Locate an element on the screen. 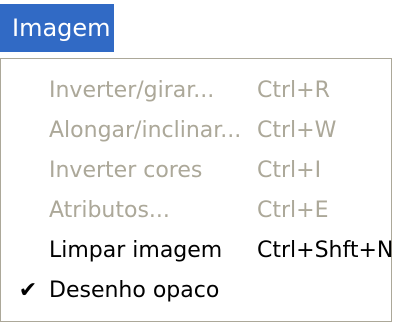 The image size is (394, 324). menu-item-desenho-opaco: ✔ Desenho opaco is located at coordinates (196, 291).